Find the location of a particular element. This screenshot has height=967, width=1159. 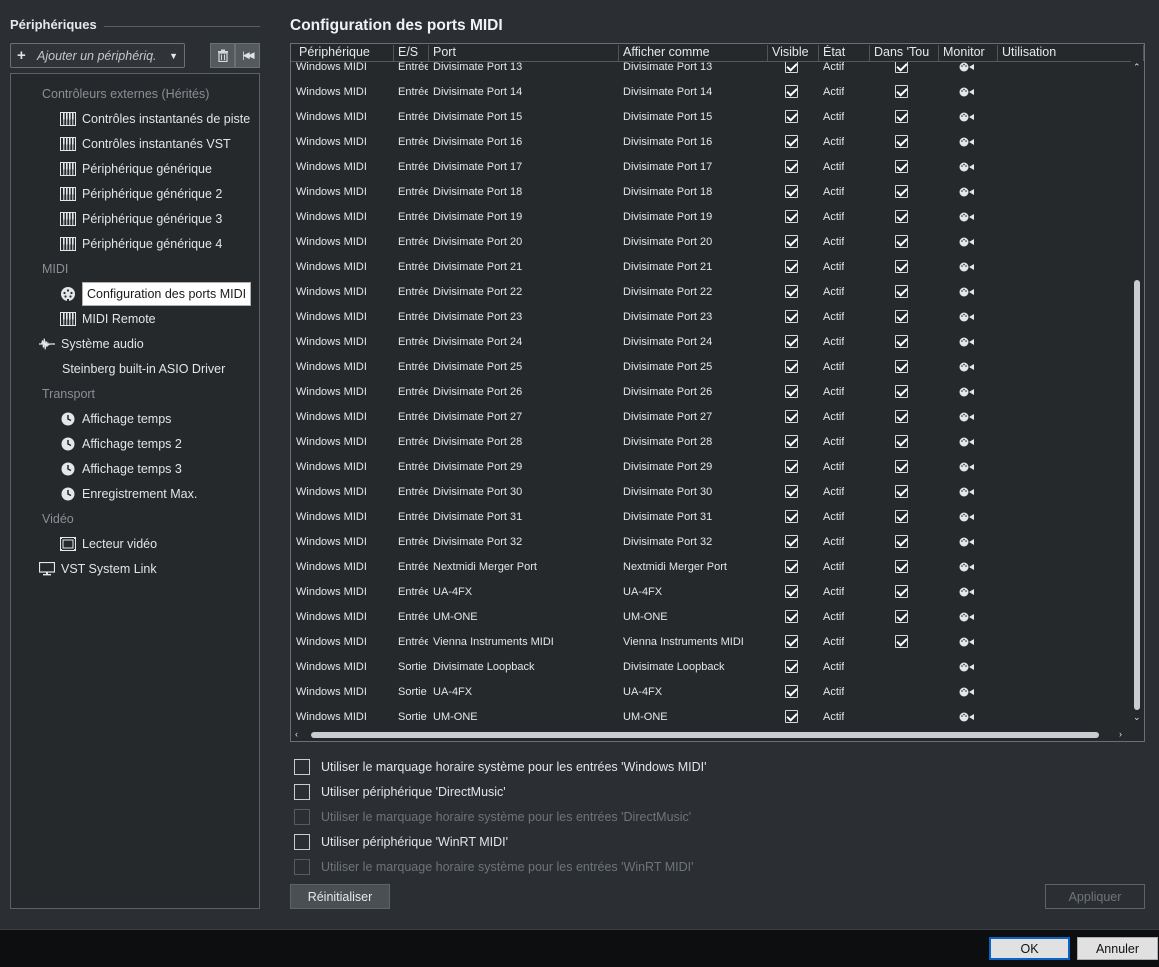

vertical-scroll-thumb is located at coordinates (1137, 495).